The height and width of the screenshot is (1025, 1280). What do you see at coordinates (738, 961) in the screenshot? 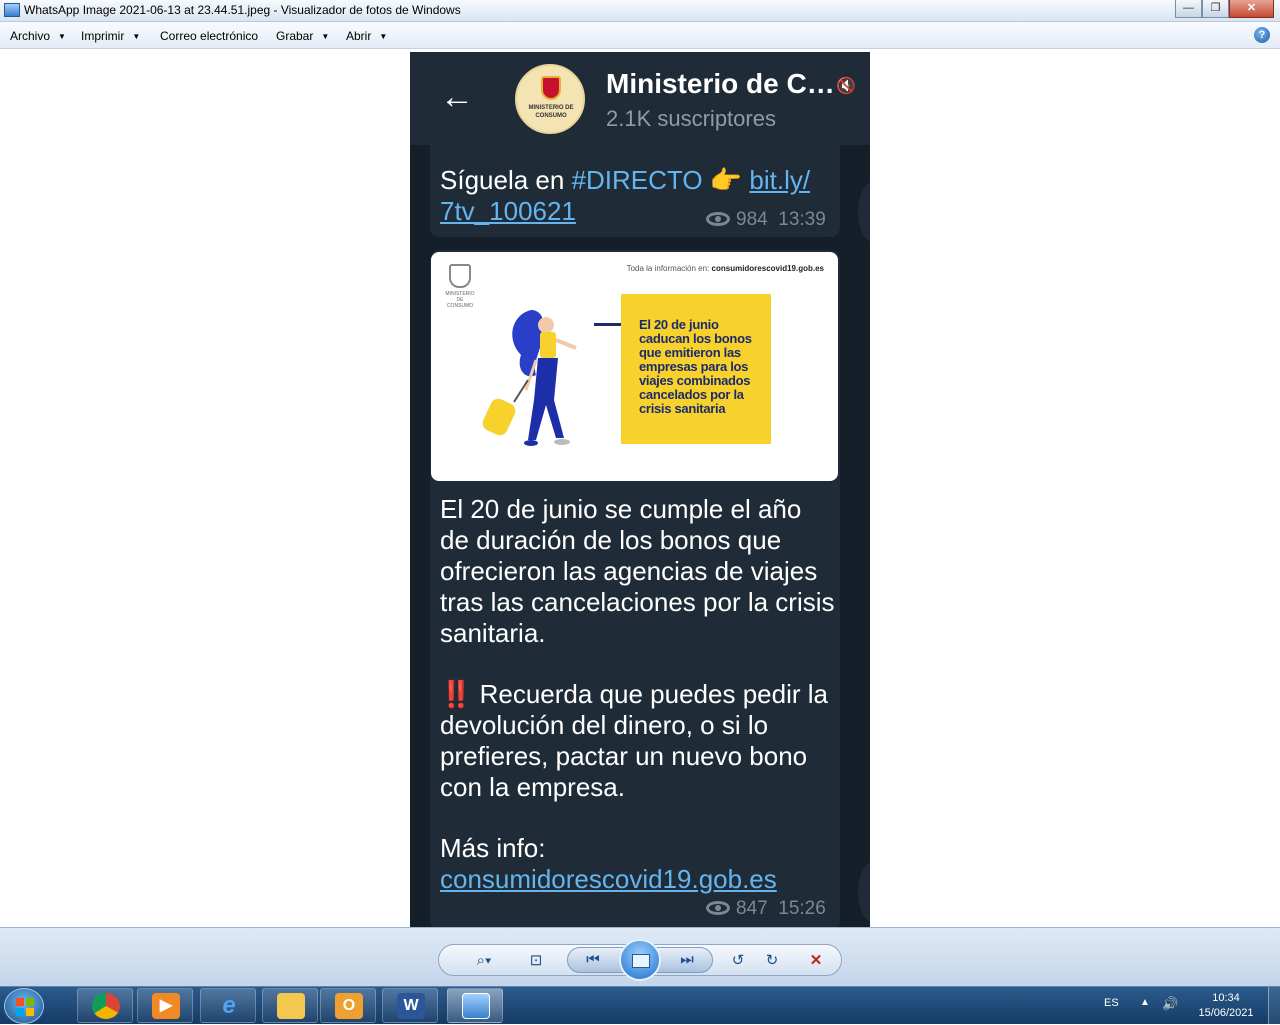
I see `rotate-left-button: ↺` at bounding box center [738, 961].